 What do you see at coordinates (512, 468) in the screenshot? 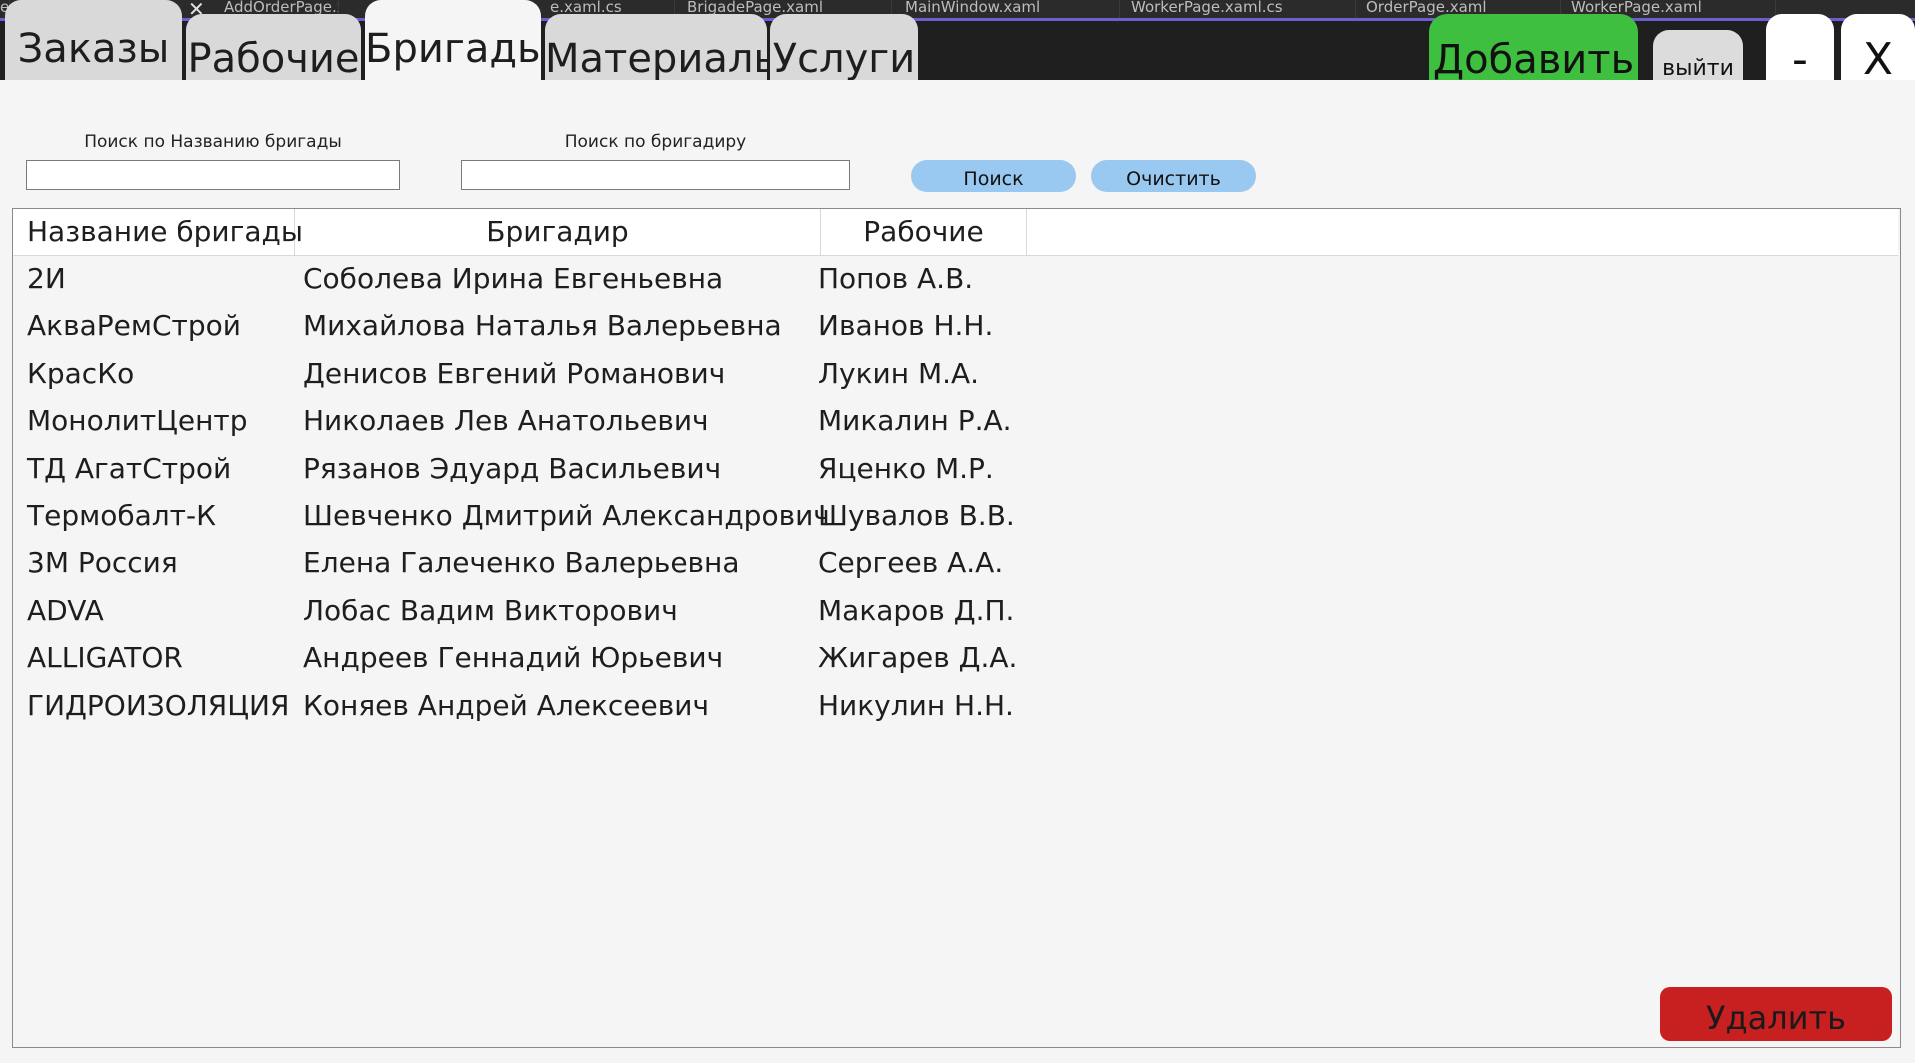
I see `cell-foreman: Рязанов Эдуард Васильевич` at bounding box center [512, 468].